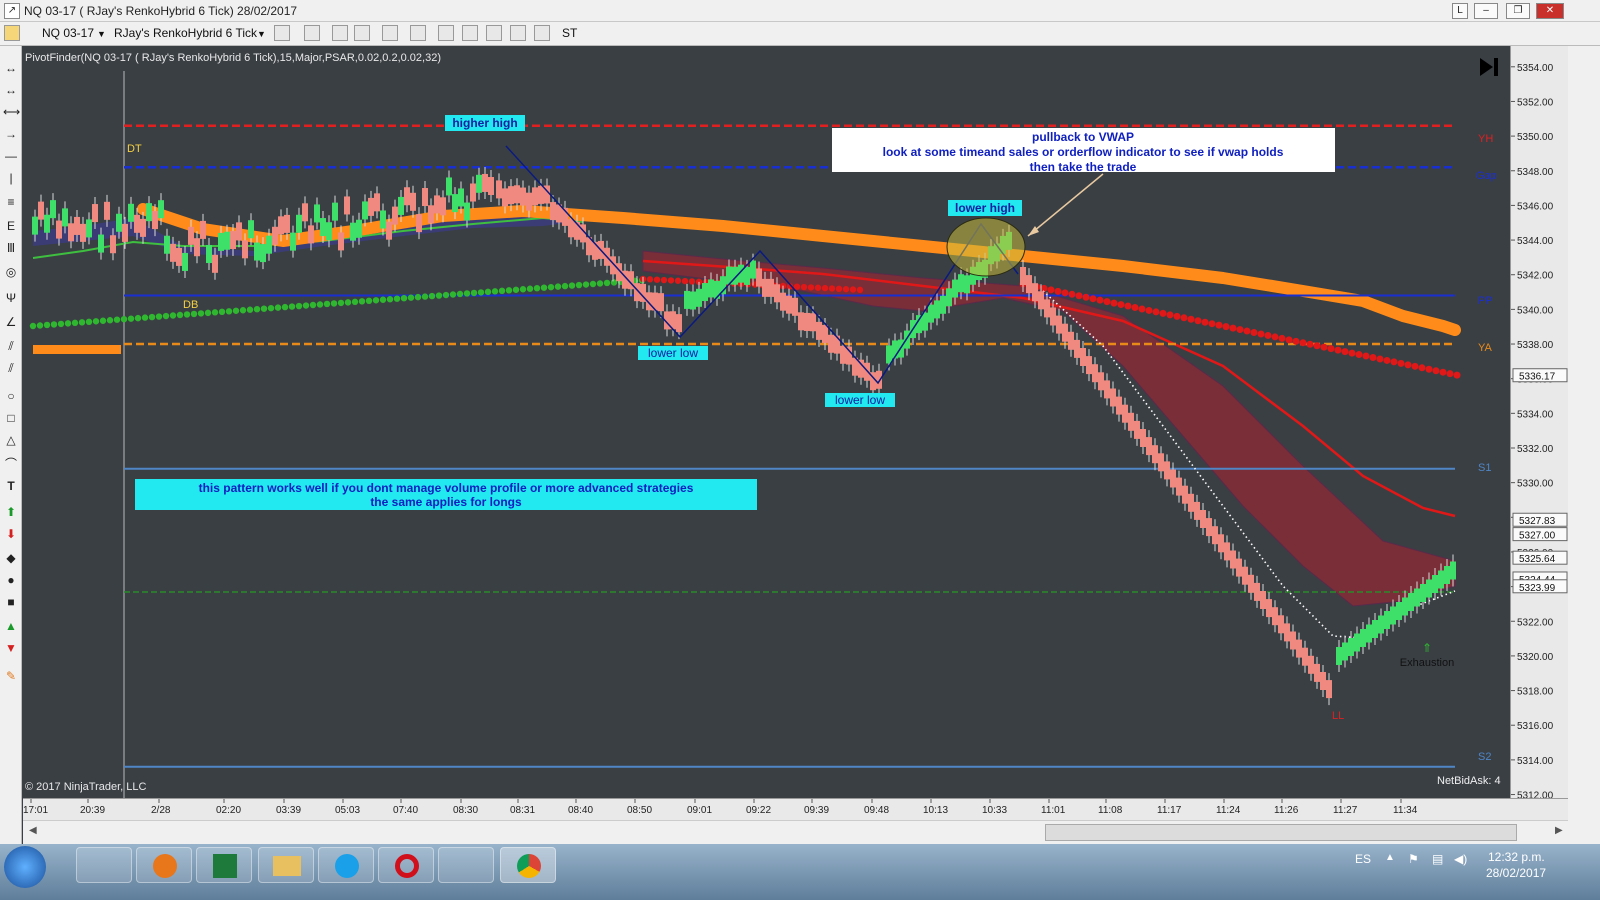  Describe the element at coordinates (795, 832) in the screenshot. I see `horizontal-scrollbar: ◀ ▶` at that location.